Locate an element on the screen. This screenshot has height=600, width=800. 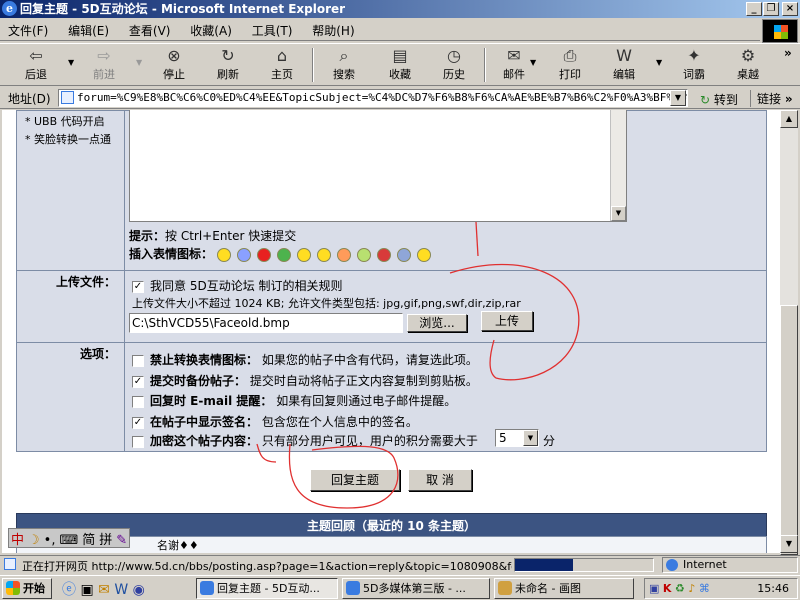
desktop-quicklaunch-icon: ▣ is located at coordinates (86, 590).